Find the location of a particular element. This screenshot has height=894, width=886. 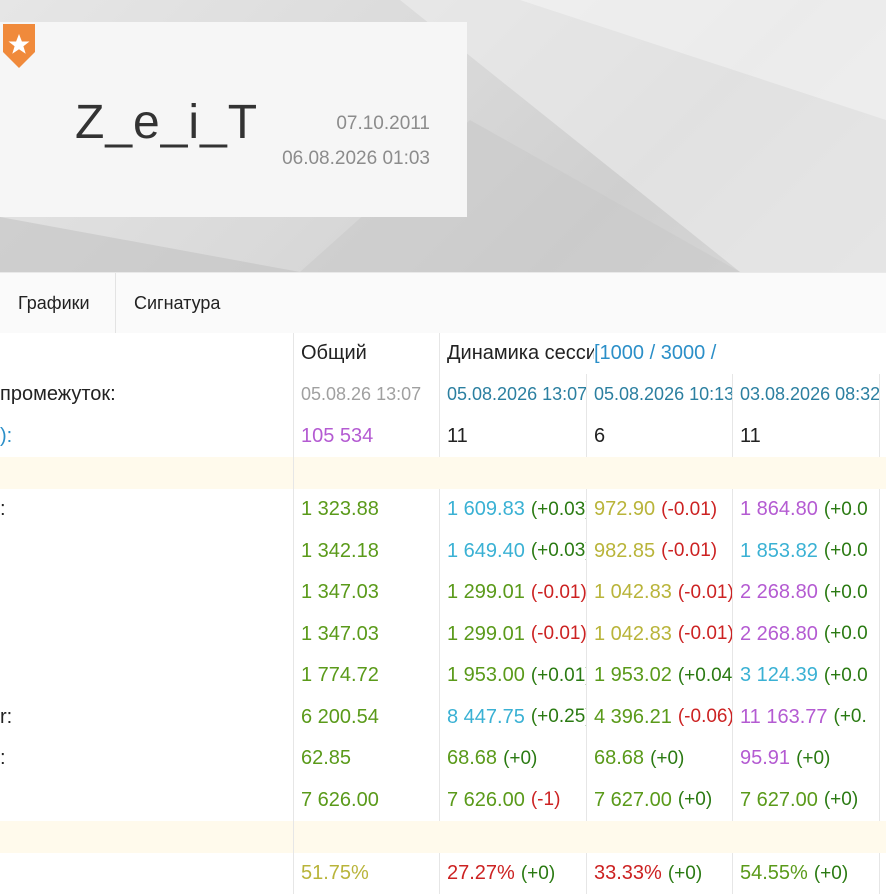

period-col-1: 05.08.2026 13:07 is located at coordinates (513, 394).